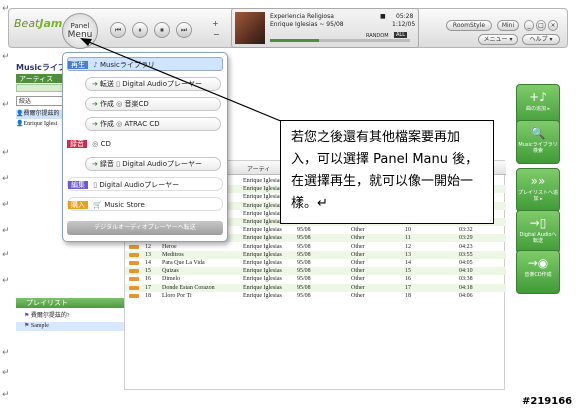  I want to click on side-action-button: →▯ Digital Audioへ転送, so click(538, 232).